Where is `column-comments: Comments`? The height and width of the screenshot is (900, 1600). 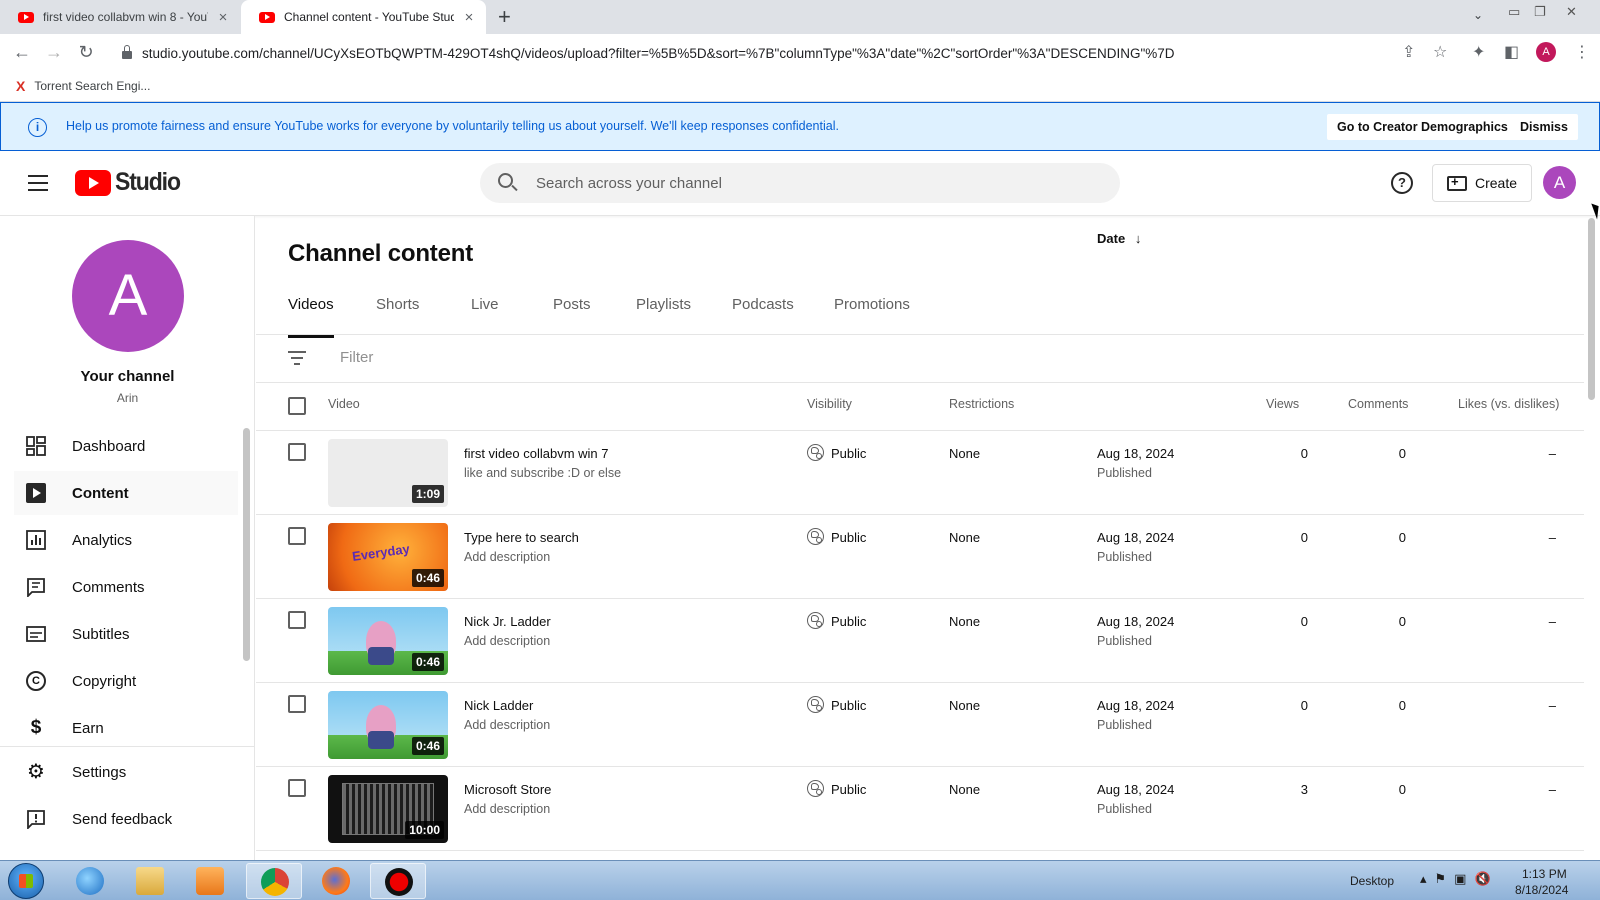 column-comments: Comments is located at coordinates (1378, 404).